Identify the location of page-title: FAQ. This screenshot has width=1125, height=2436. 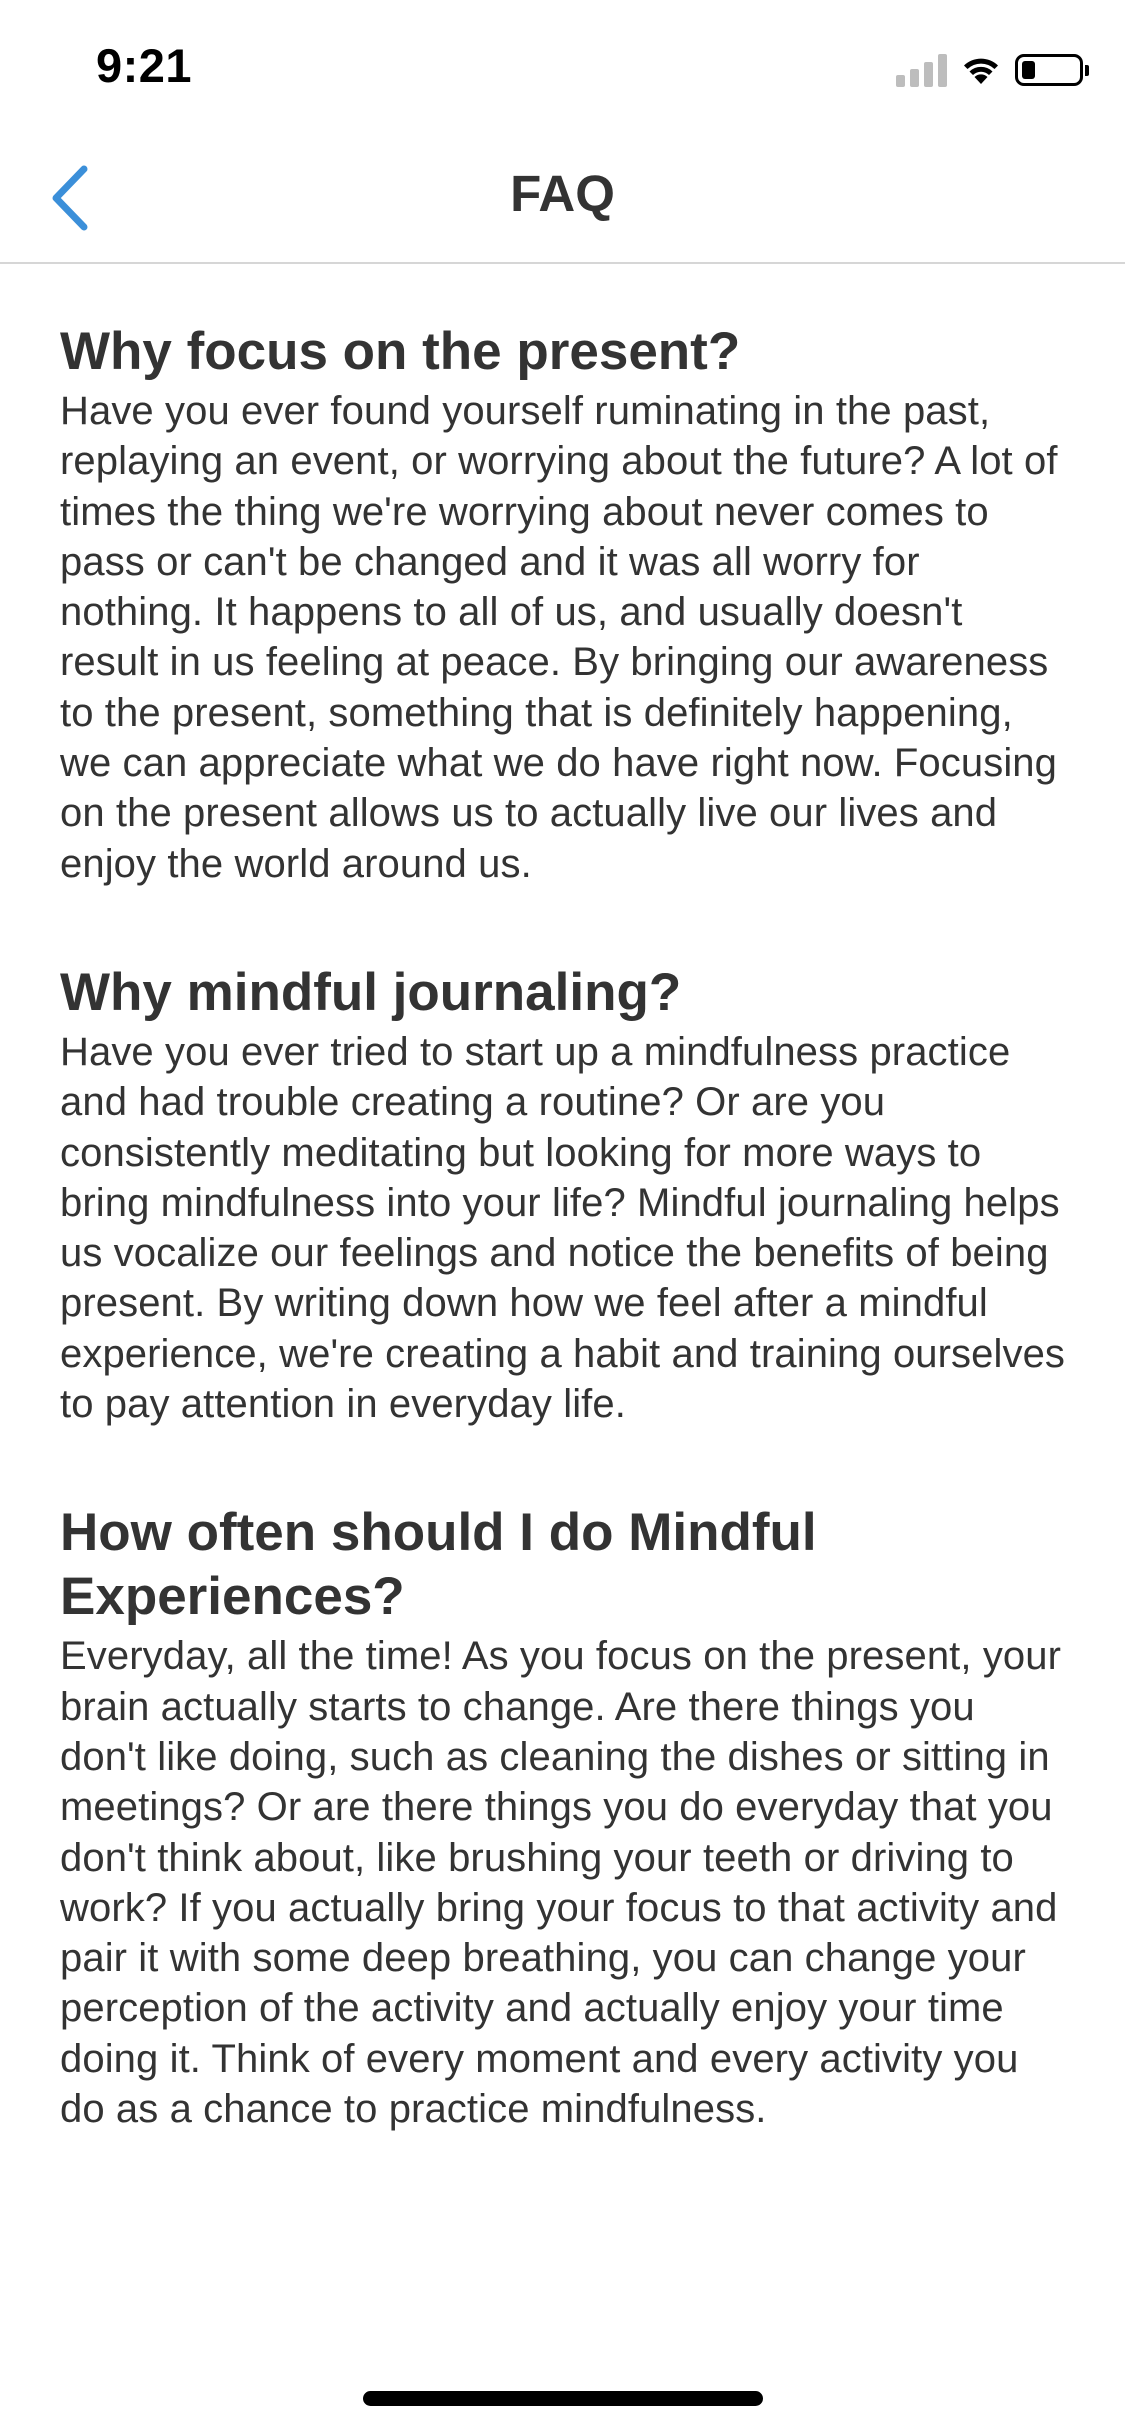
(562, 193).